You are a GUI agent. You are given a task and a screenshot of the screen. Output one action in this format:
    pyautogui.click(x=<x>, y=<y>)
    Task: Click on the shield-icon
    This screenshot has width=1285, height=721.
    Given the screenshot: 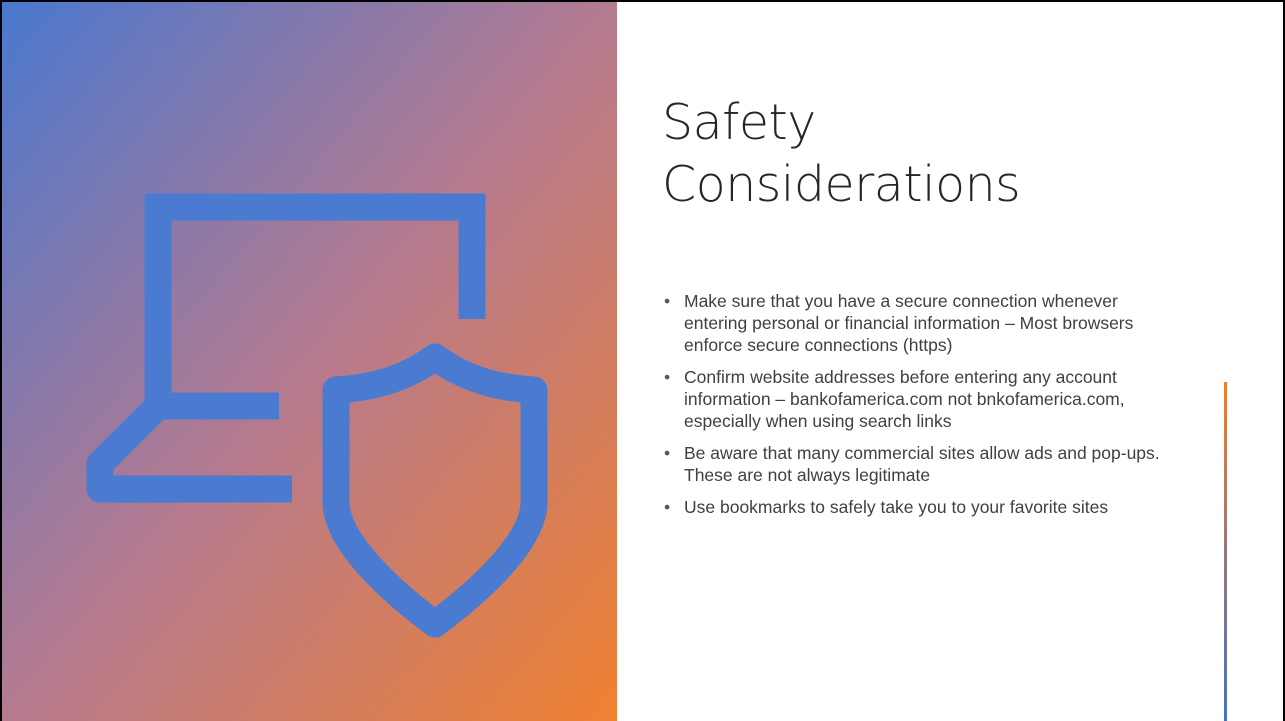 What is the action you would take?
    pyautogui.click(x=435, y=490)
    